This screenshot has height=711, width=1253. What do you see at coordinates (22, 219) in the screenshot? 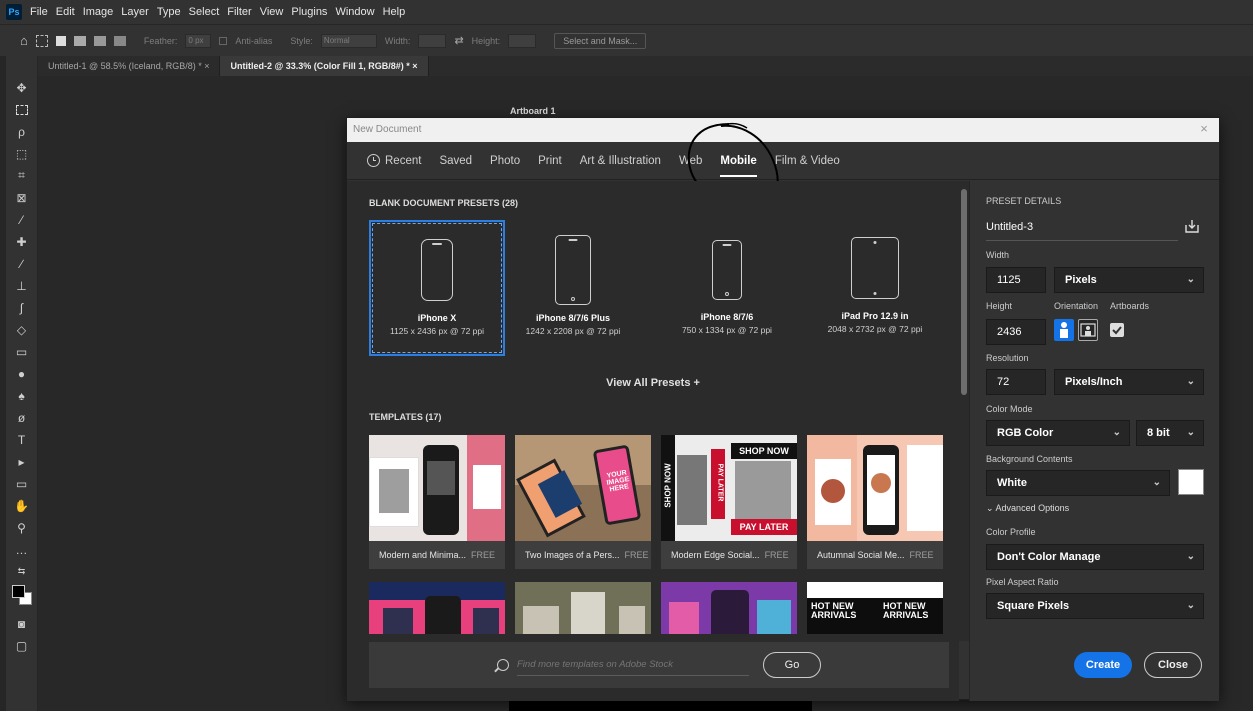
I see `eyedropper-tool-icon: ⁄` at bounding box center [22, 219].